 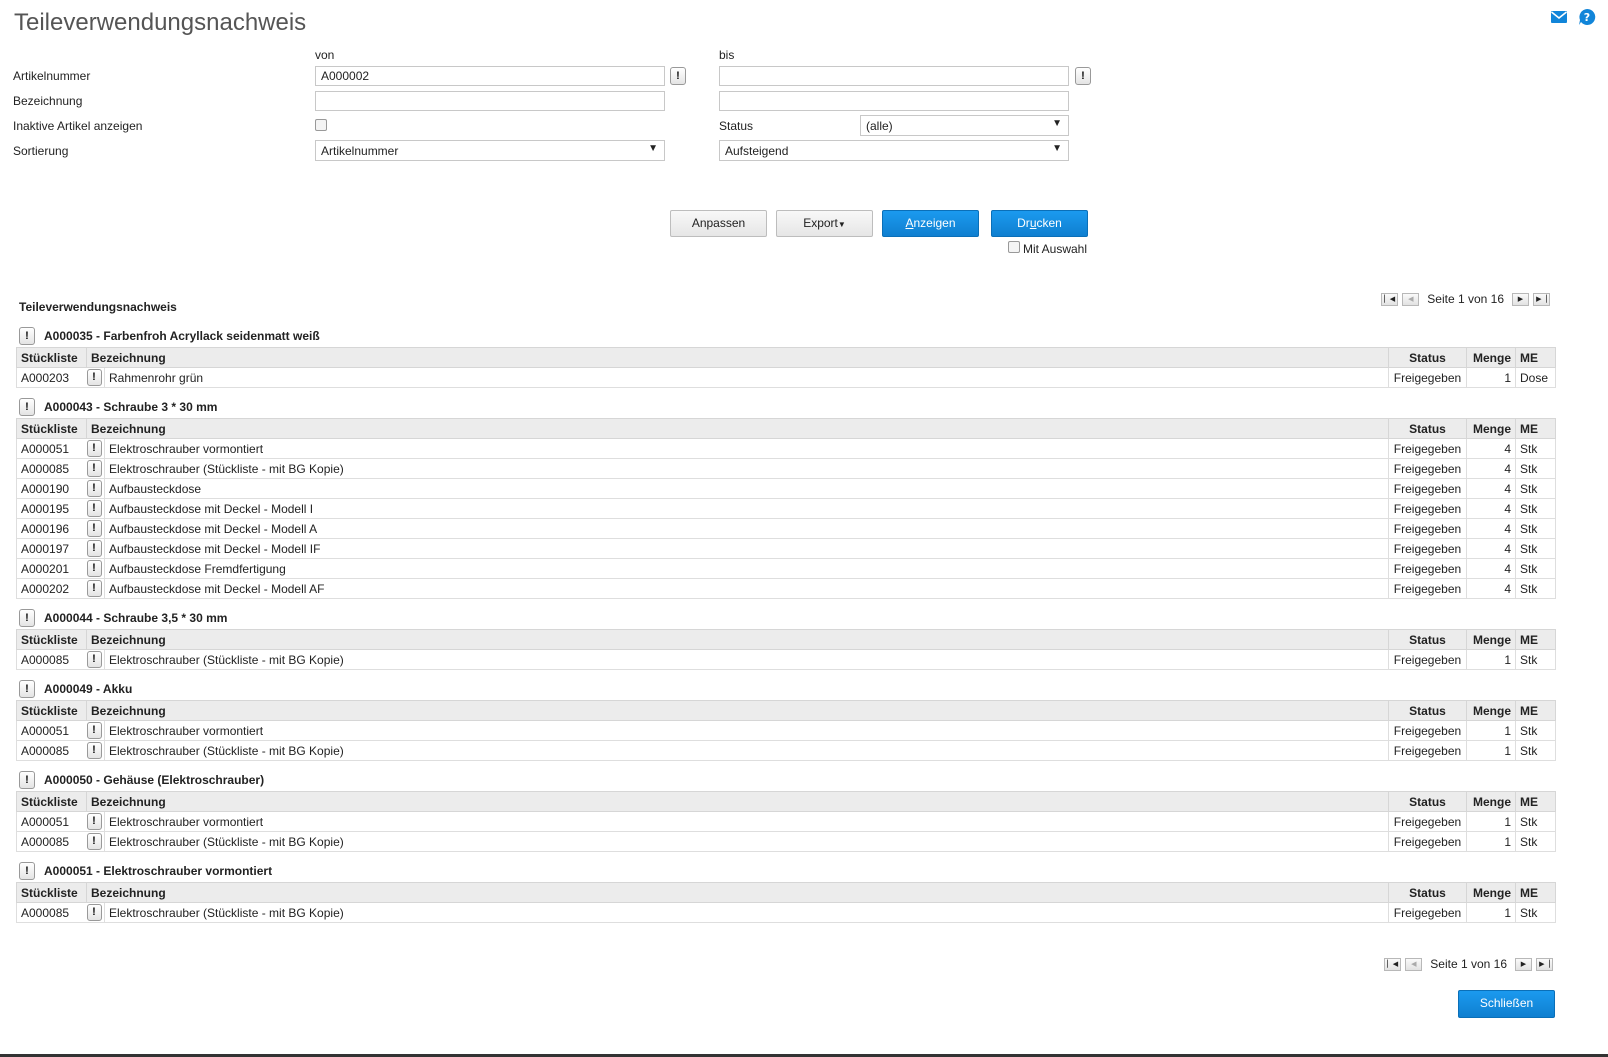 What do you see at coordinates (1083, 76) in the screenshot?
I see `articlenumber-to-lookup-button: !` at bounding box center [1083, 76].